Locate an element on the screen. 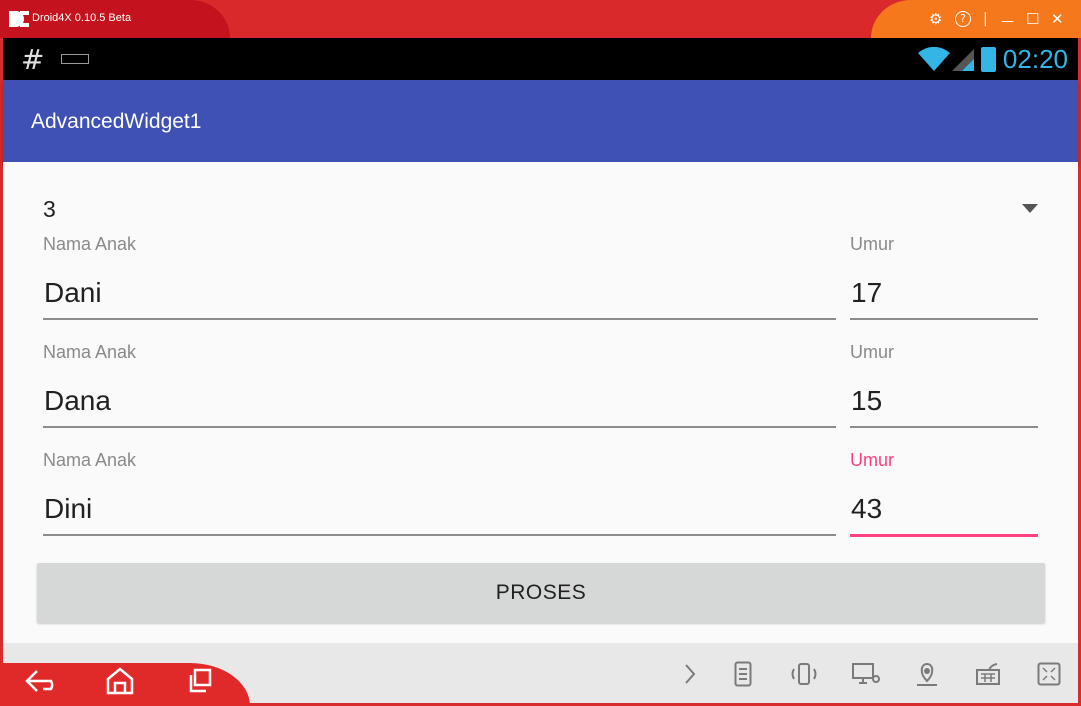  app-toolbar: AdvancedWidget1 is located at coordinates (540, 121).